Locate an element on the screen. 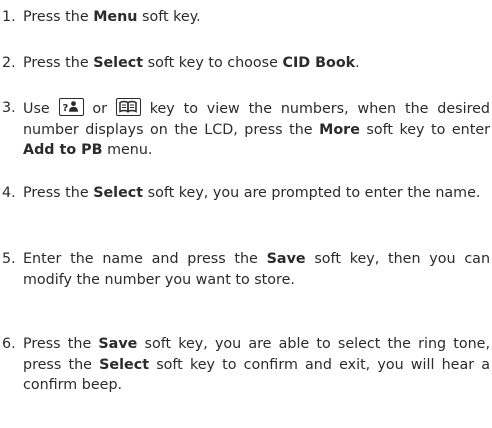 This screenshot has height=428, width=492. cid-book-label: CID Book is located at coordinates (319, 63).